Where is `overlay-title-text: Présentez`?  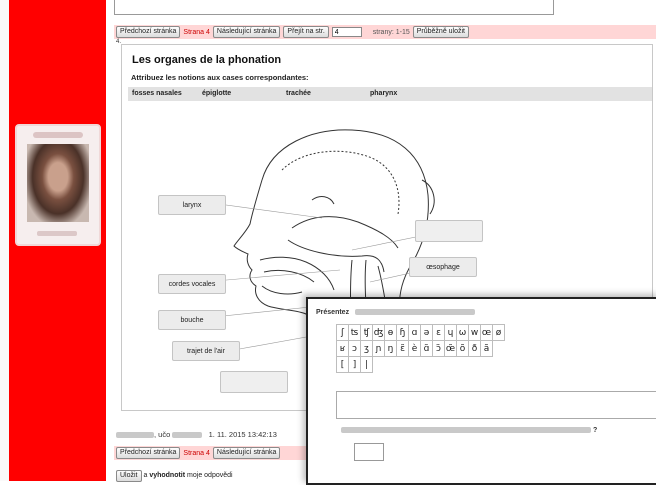
overlay-title-text: Présentez is located at coordinates (333, 312).